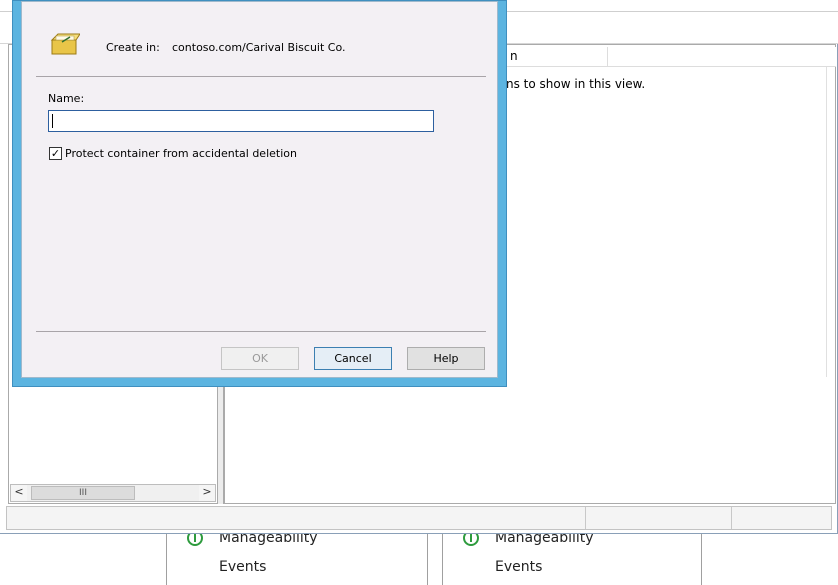 The image size is (838, 585). Describe the element at coordinates (446, 358) in the screenshot. I see `help-button: Help` at that location.